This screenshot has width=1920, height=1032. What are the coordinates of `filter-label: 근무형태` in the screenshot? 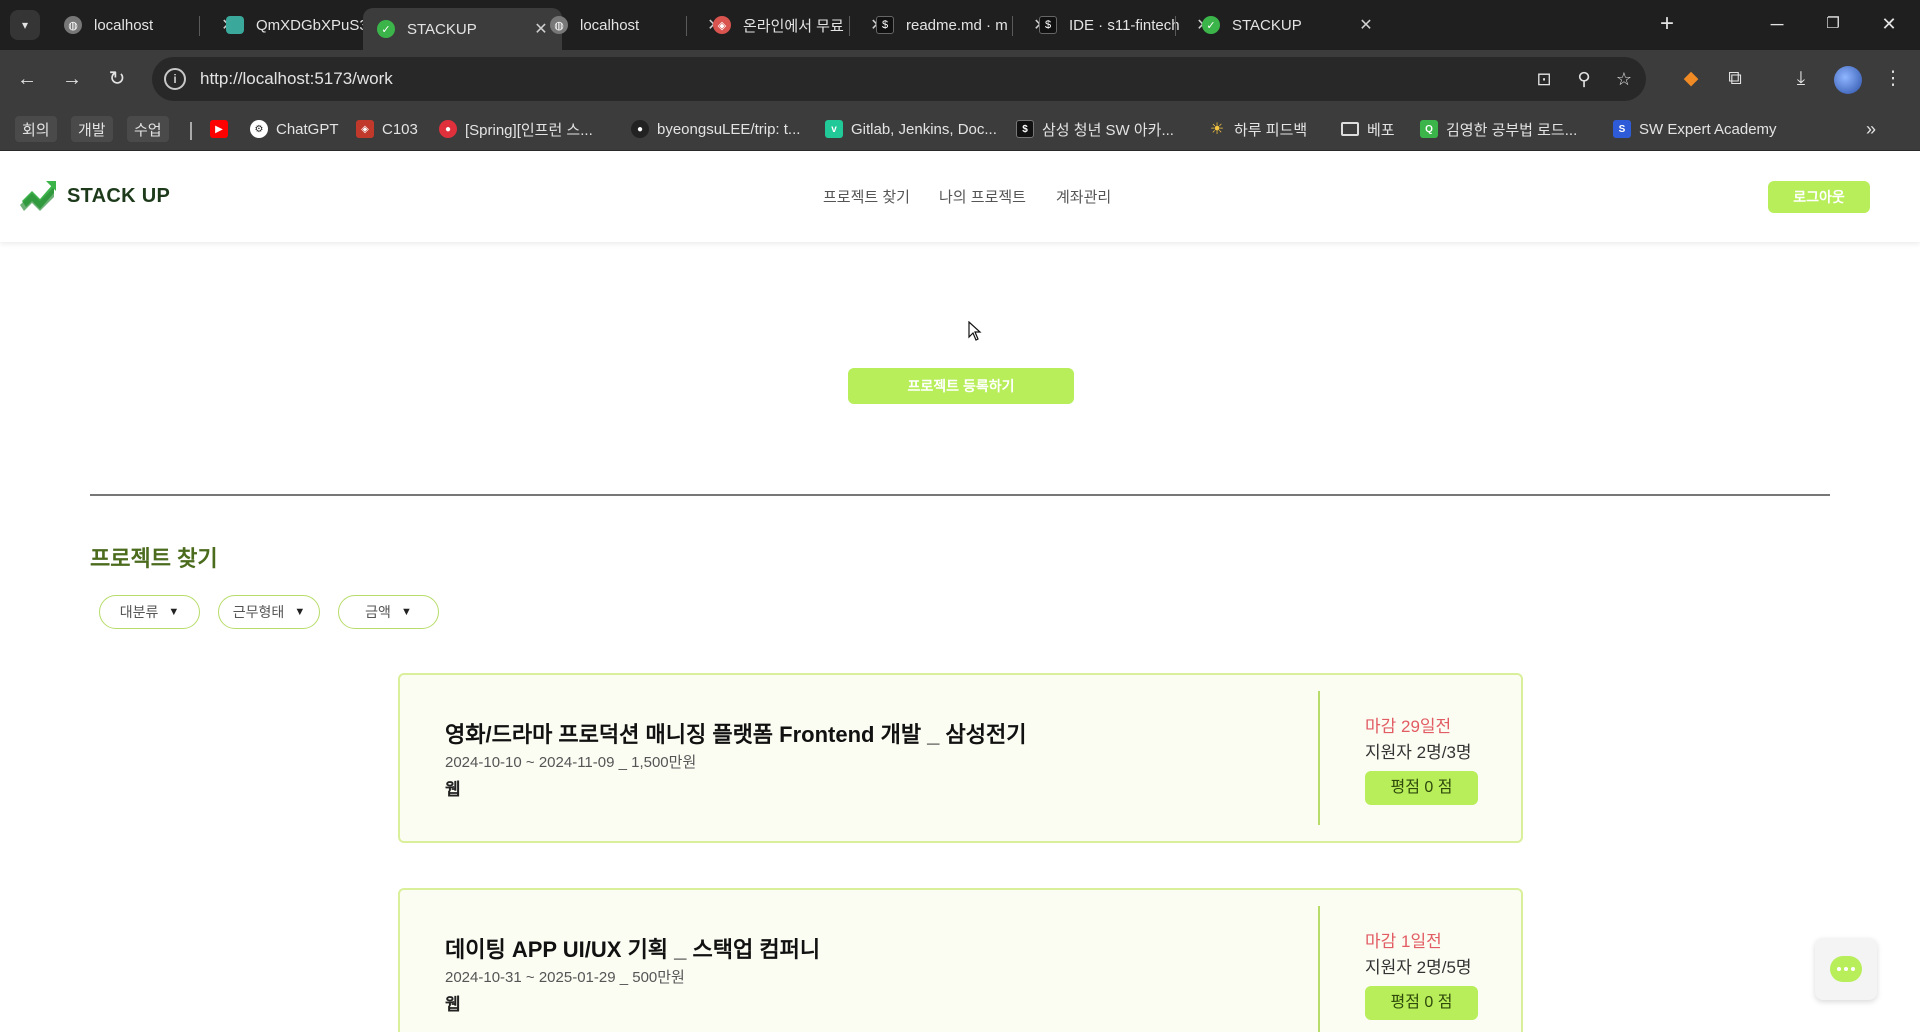 It's located at (258, 612).